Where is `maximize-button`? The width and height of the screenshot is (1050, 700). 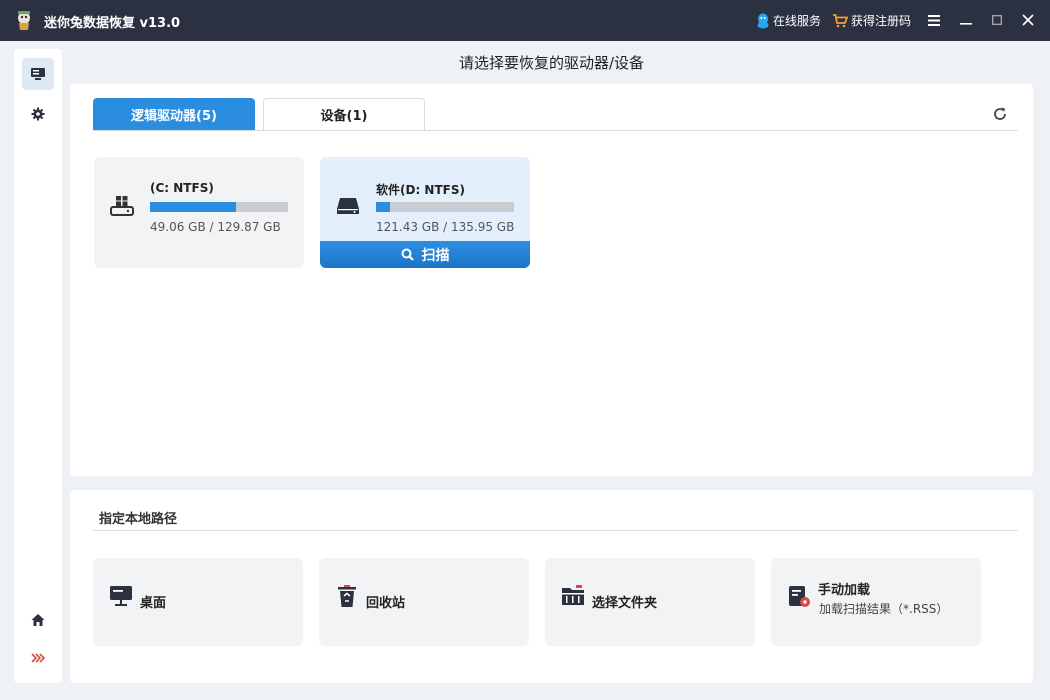
maximize-button is located at coordinates (997, 20).